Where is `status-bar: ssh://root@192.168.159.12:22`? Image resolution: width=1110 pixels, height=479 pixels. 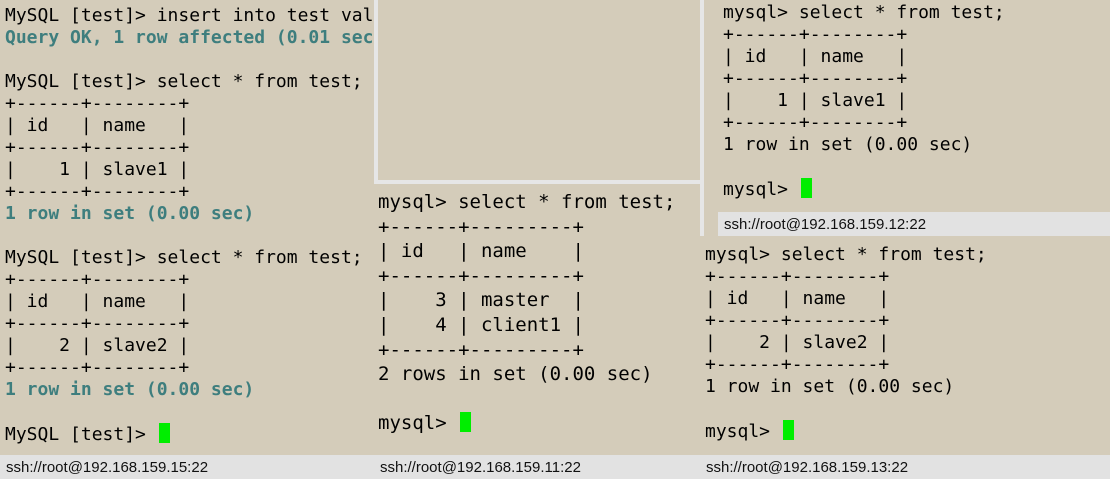 status-bar: ssh://root@192.168.159.12:22 is located at coordinates (914, 224).